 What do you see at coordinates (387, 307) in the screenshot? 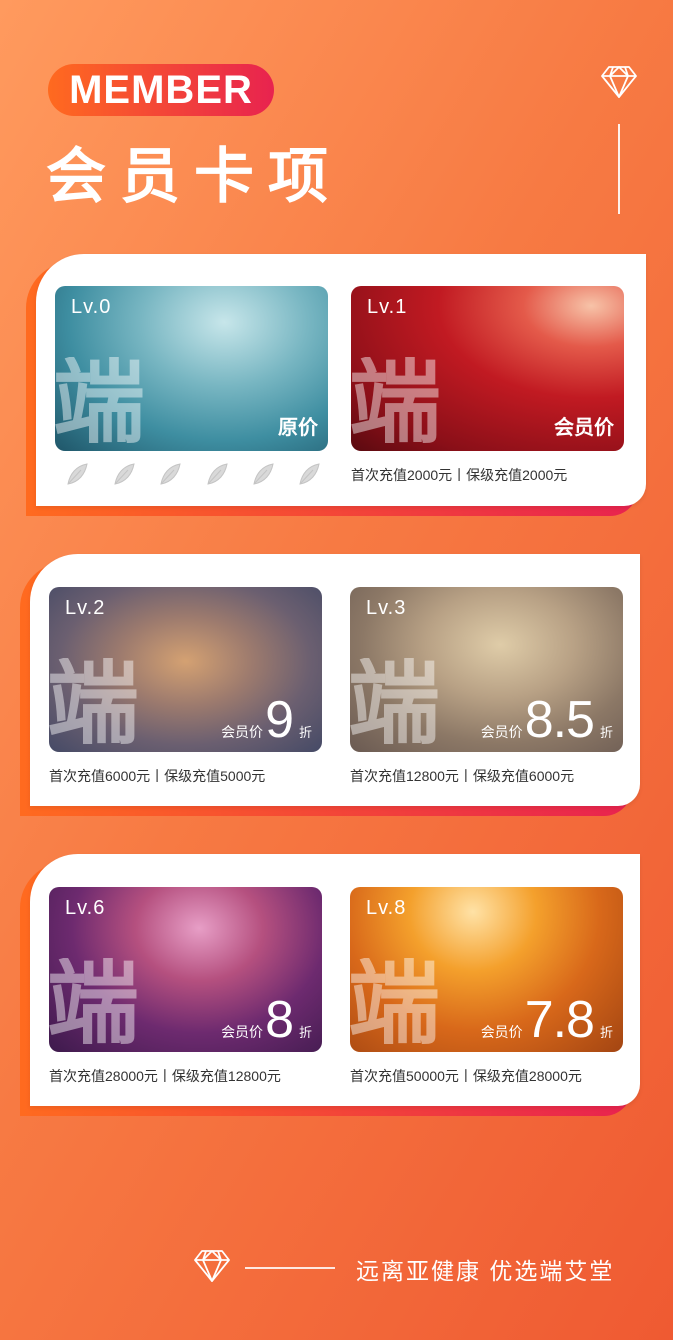
I see `card-level: Lv.1` at bounding box center [387, 307].